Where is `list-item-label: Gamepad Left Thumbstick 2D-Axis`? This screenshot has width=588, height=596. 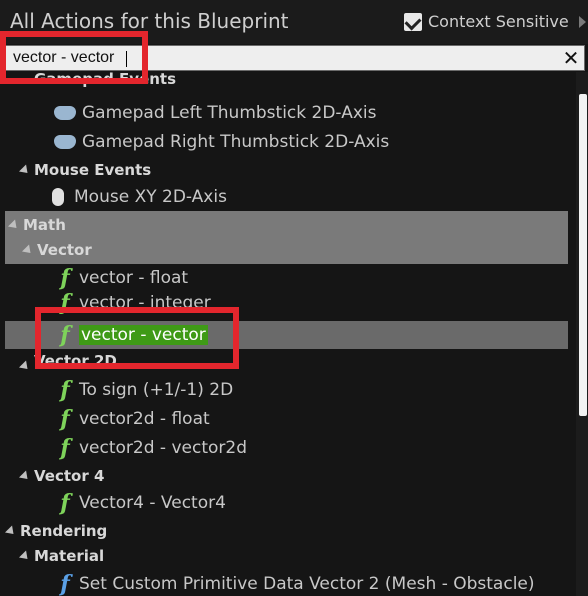
list-item-label: Gamepad Left Thumbstick 2D-Axis is located at coordinates (229, 113).